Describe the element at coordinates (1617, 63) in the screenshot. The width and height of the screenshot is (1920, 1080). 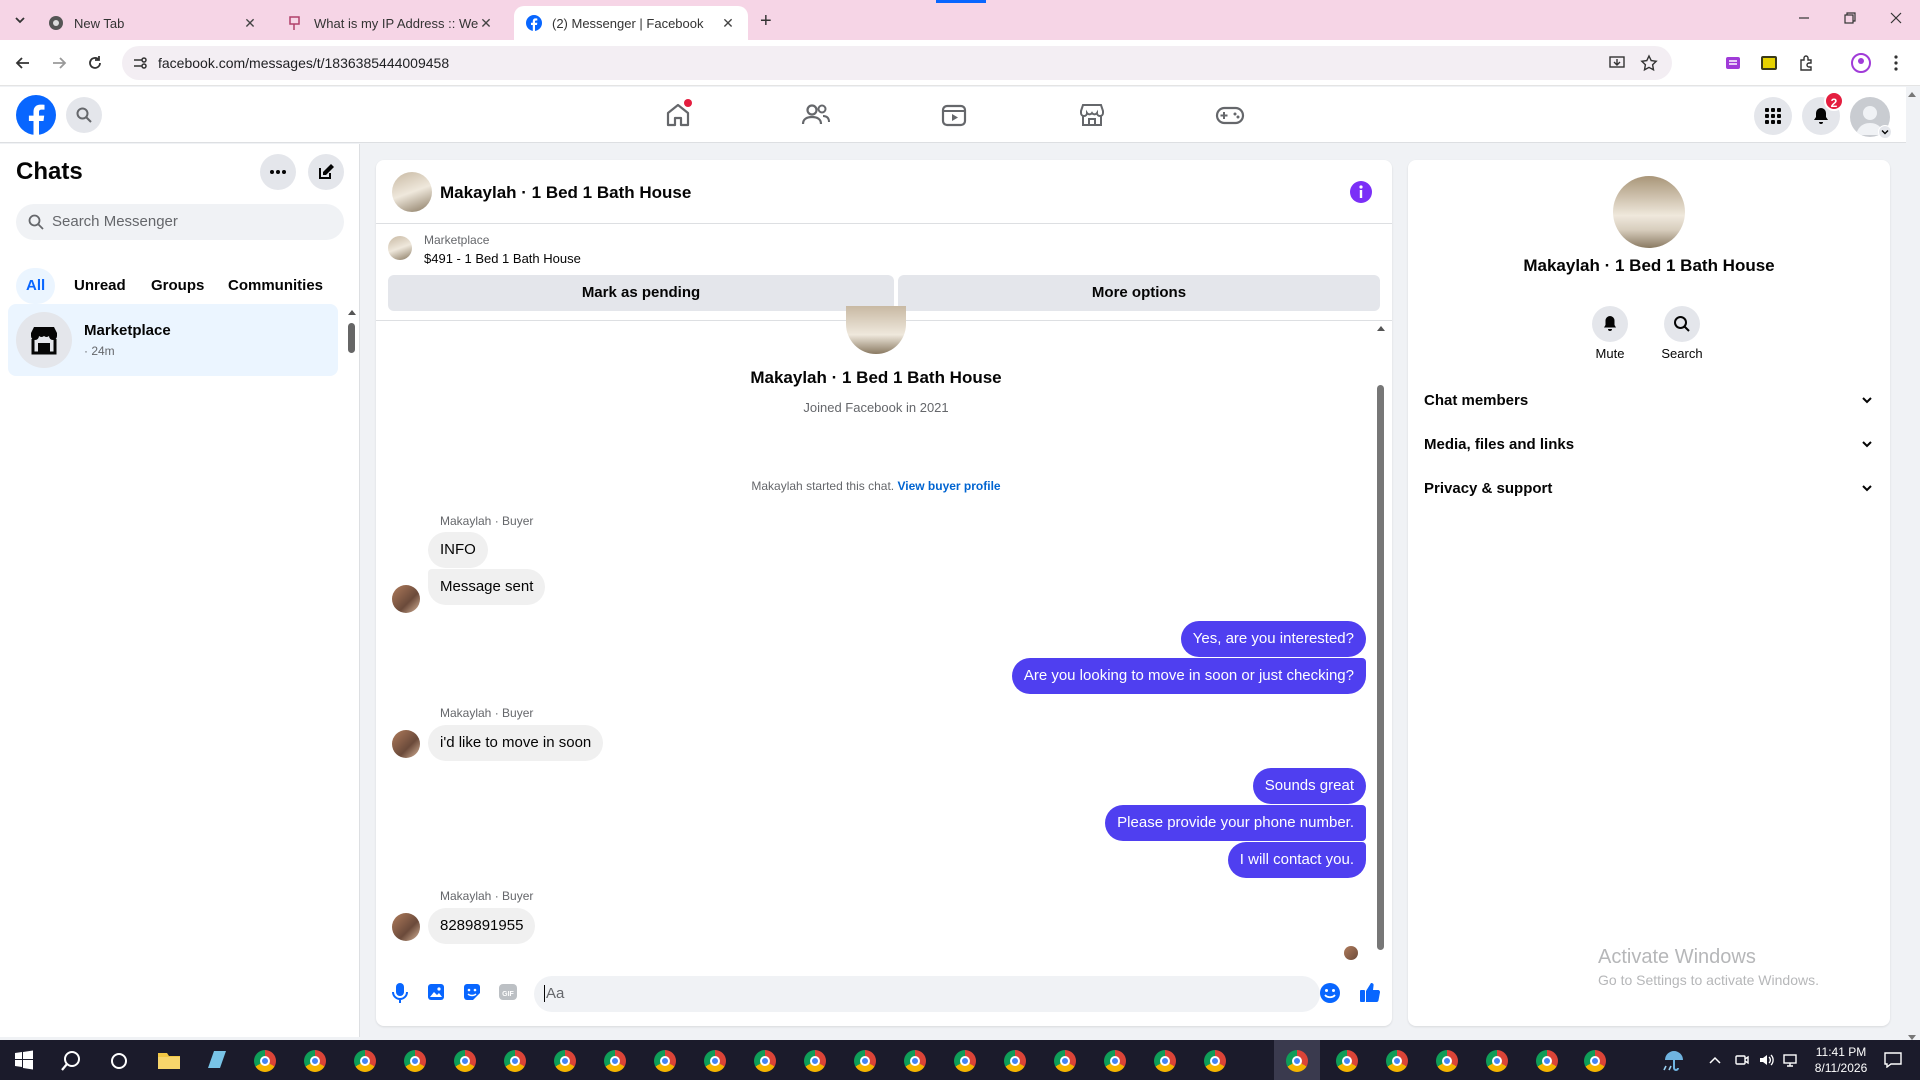
I see `install-app-icon` at that location.